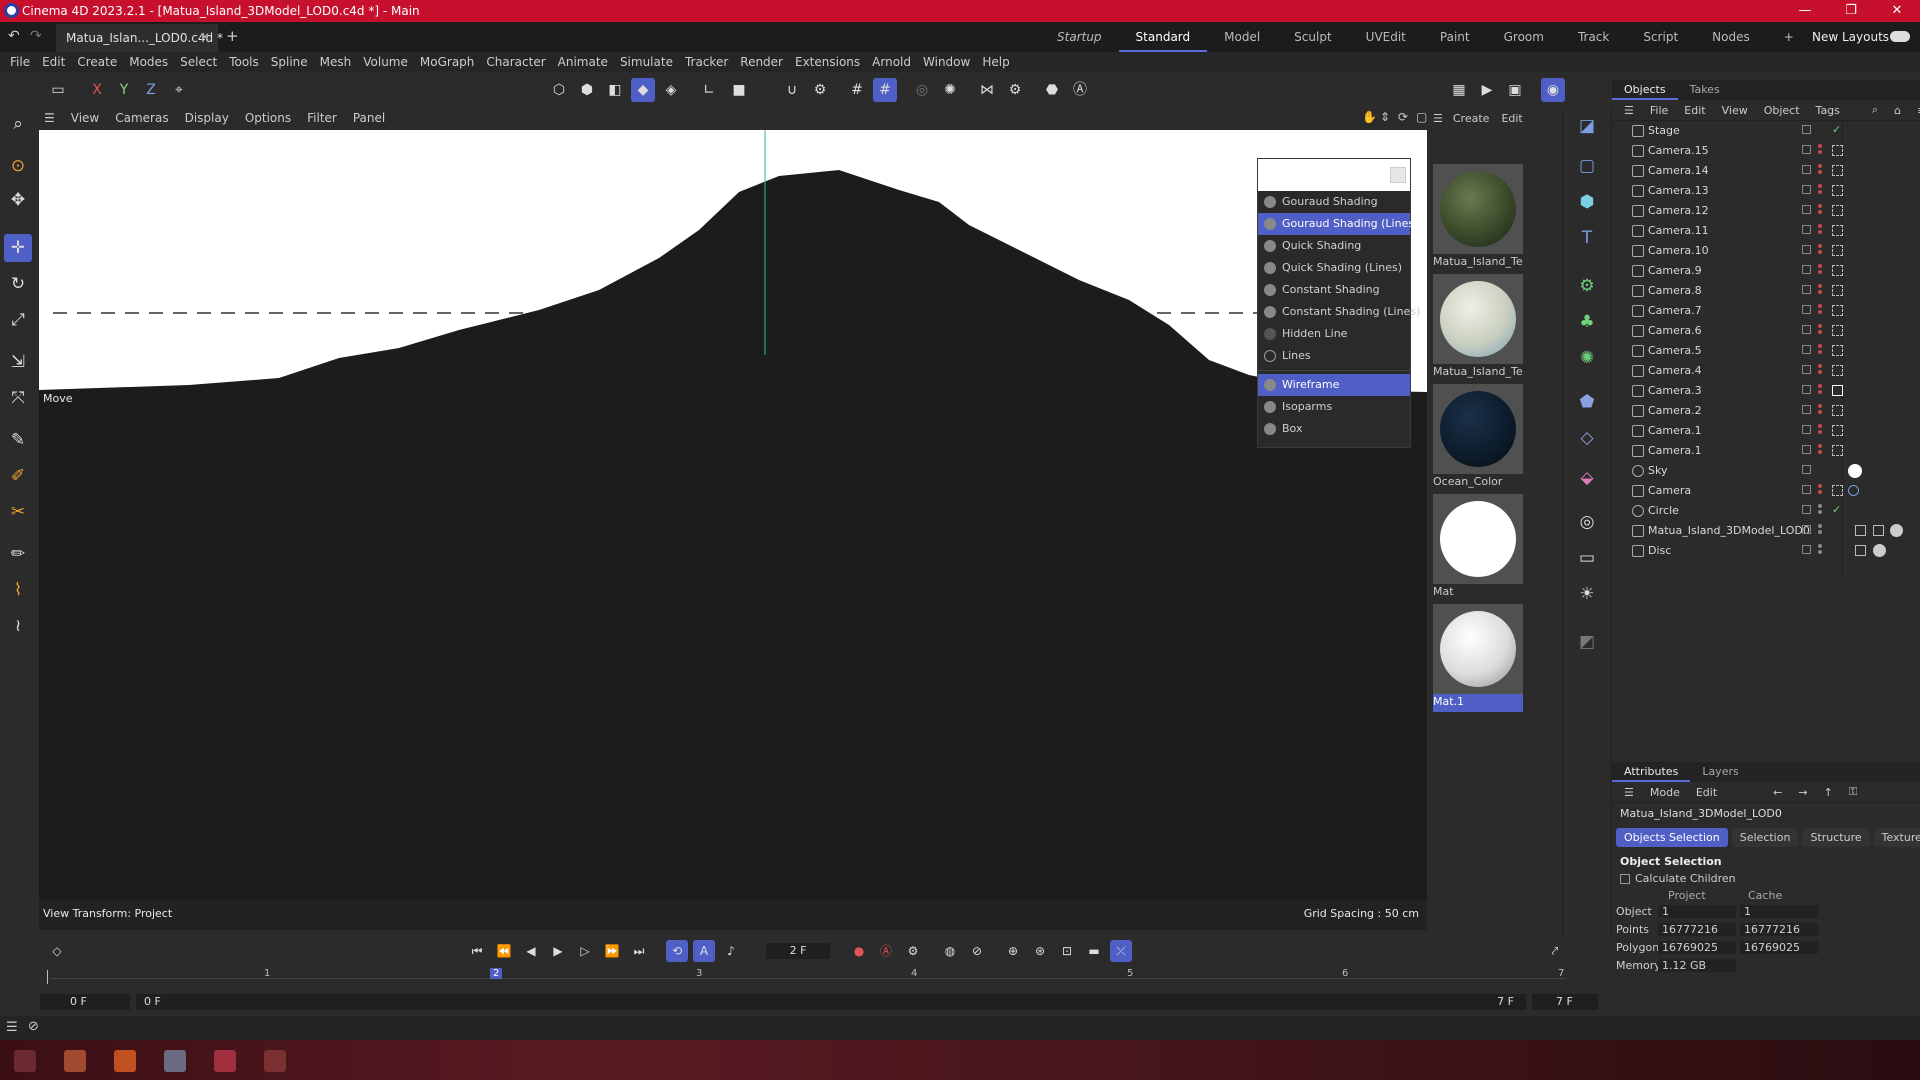 This screenshot has height=1080, width=1920. I want to click on tab-attributes: Attributes, so click(1651, 772).